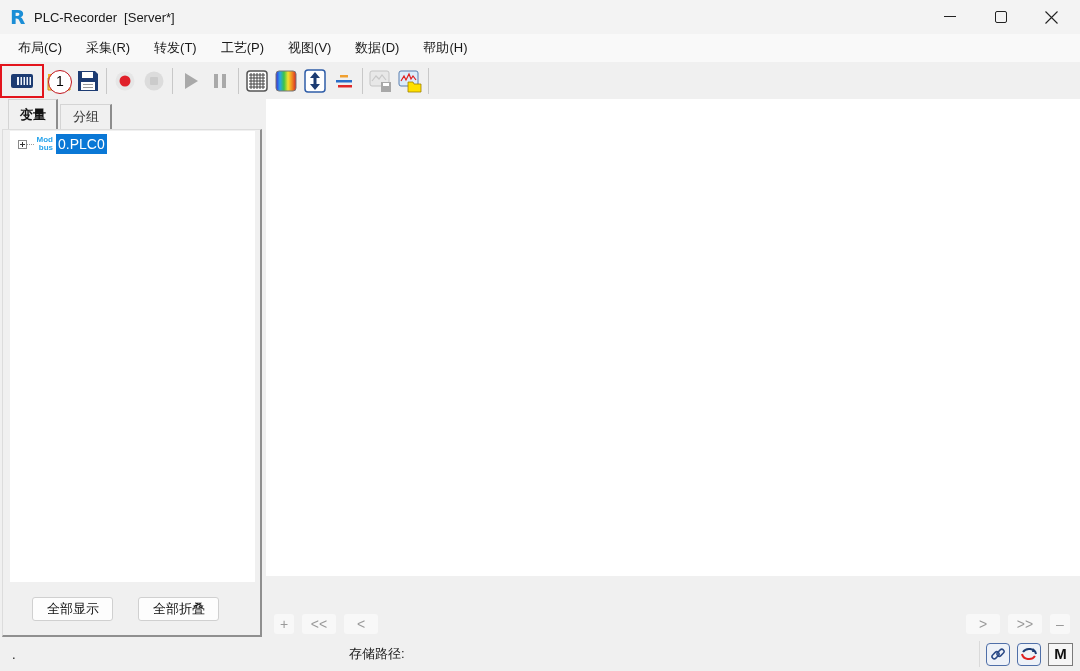 The height and width of the screenshot is (671, 1080). I want to click on window-title: PLC-Recorder, so click(76, 17).